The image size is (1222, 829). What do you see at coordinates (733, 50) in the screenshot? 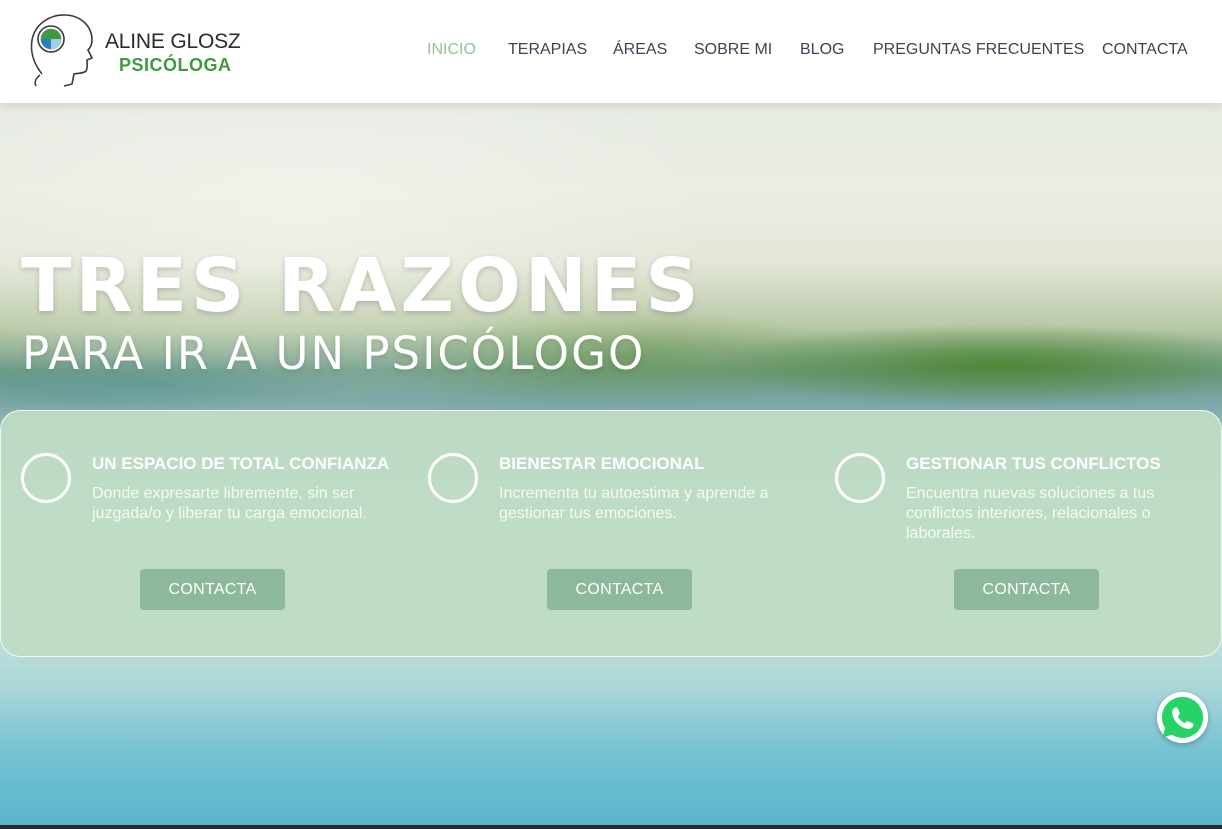
I see `nav-item-sobre-mi: SOBRE MI` at bounding box center [733, 50].